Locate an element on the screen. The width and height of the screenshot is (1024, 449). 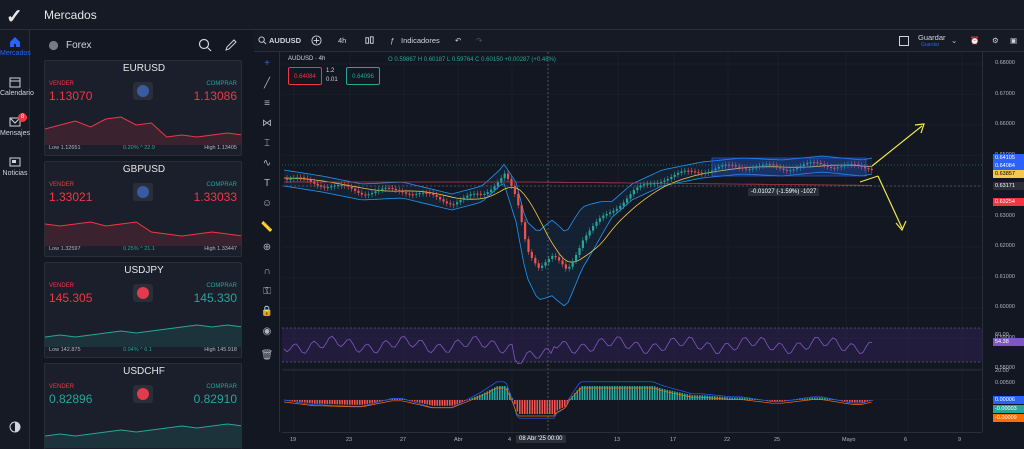
alert-icon: ⏰ is located at coordinates (974, 40).